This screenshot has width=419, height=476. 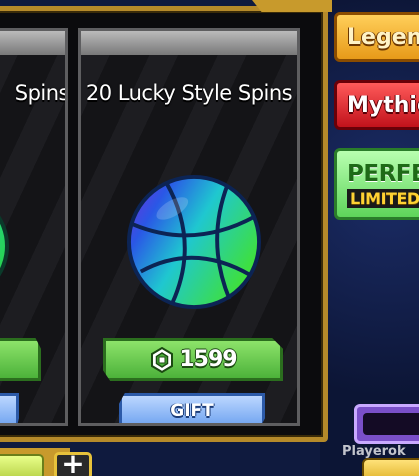 I want to click on gift-button: GIFT, so click(x=192, y=408).